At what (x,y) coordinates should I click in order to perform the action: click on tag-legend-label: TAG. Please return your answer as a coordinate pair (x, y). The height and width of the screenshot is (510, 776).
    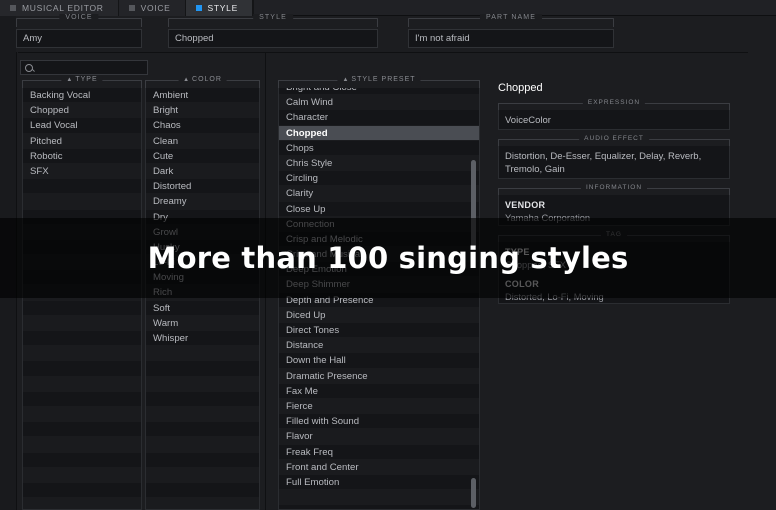
    Looking at the image, I should click on (614, 234).